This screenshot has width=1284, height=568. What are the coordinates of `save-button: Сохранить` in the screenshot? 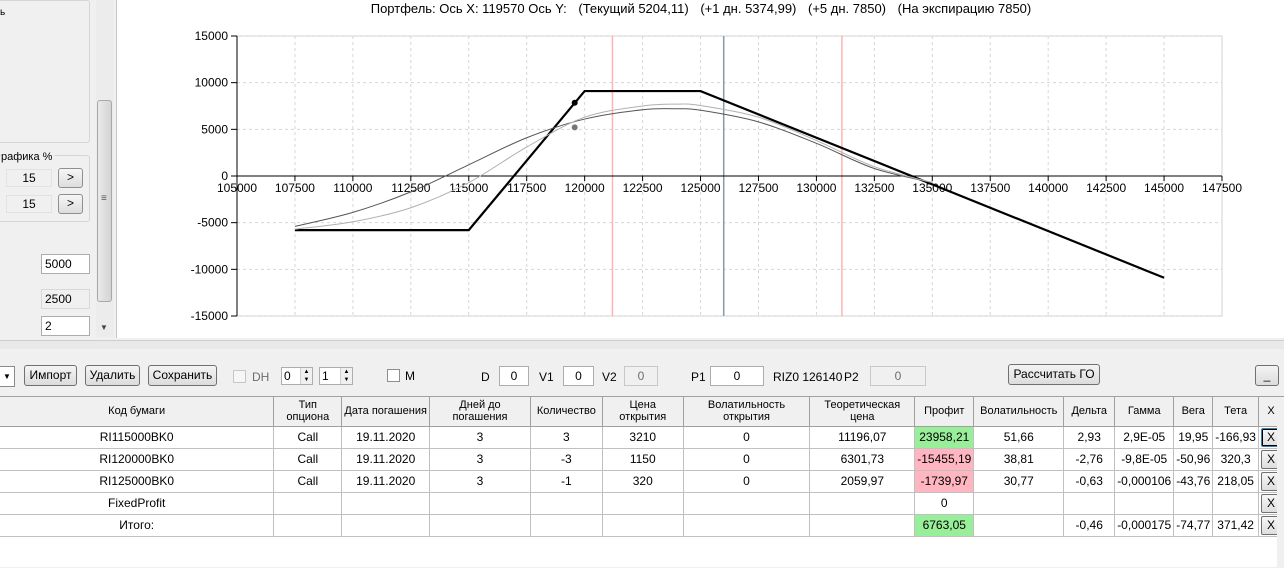 It's located at (182, 375).